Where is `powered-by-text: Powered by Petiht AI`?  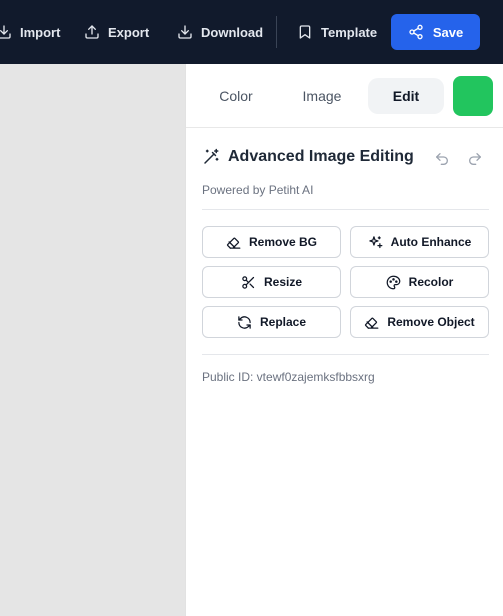 powered-by-text: Powered by Petiht AI is located at coordinates (258, 190).